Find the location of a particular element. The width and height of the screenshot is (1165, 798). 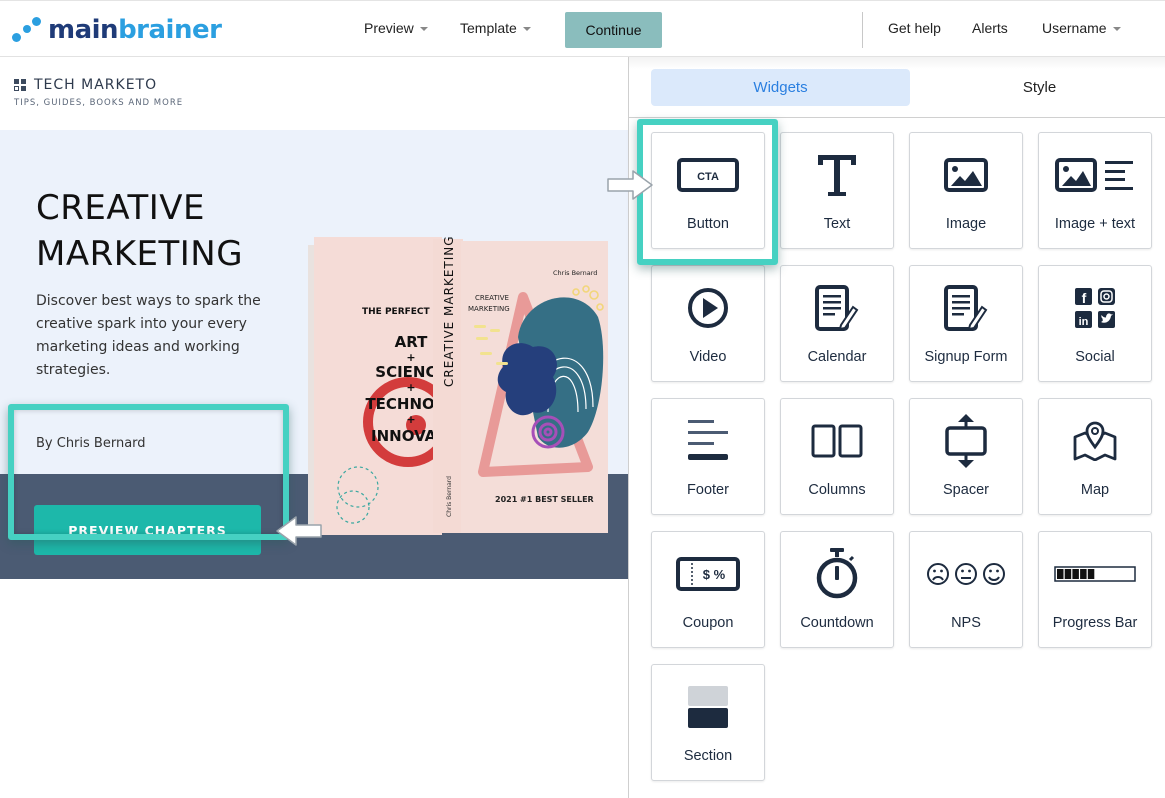

instagram-icon is located at coordinates (1106, 296).